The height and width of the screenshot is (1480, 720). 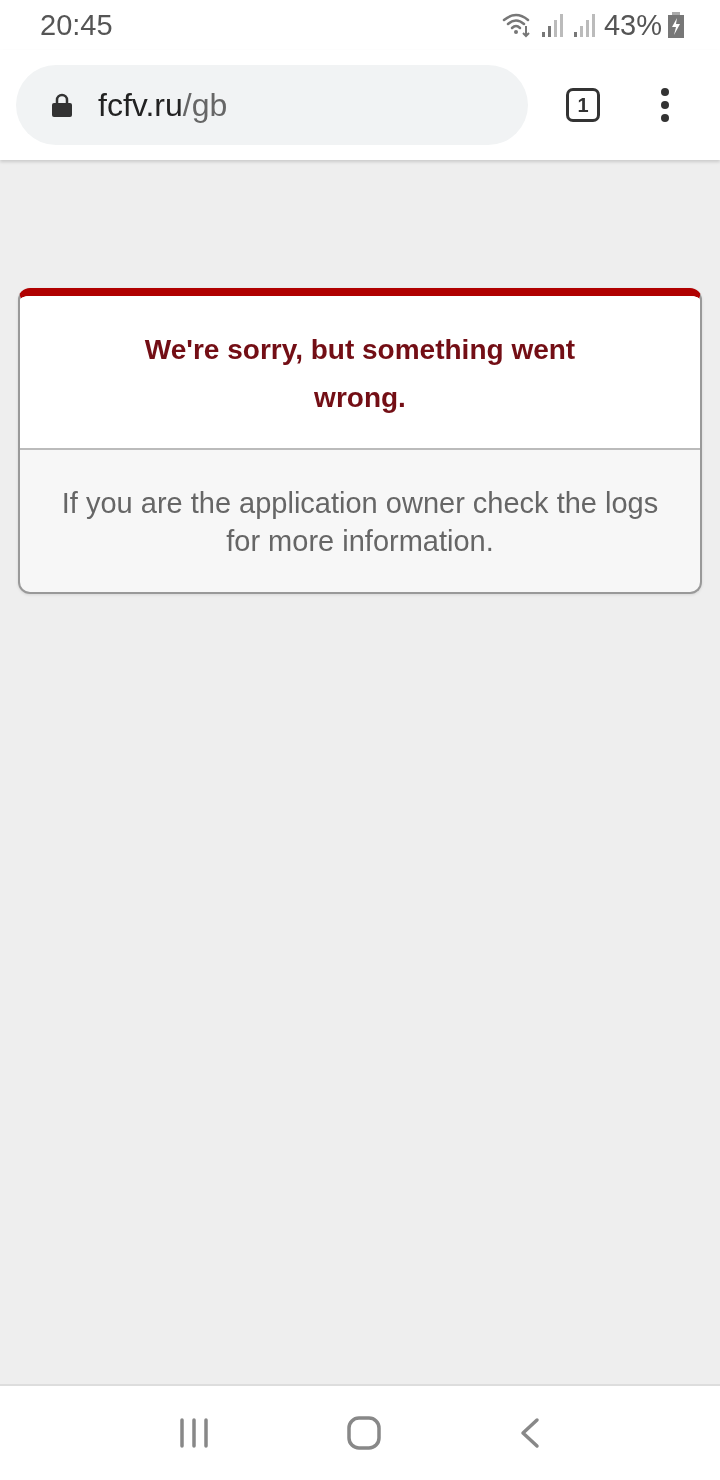 What do you see at coordinates (583, 105) in the screenshot?
I see `tab-count-button: 1` at bounding box center [583, 105].